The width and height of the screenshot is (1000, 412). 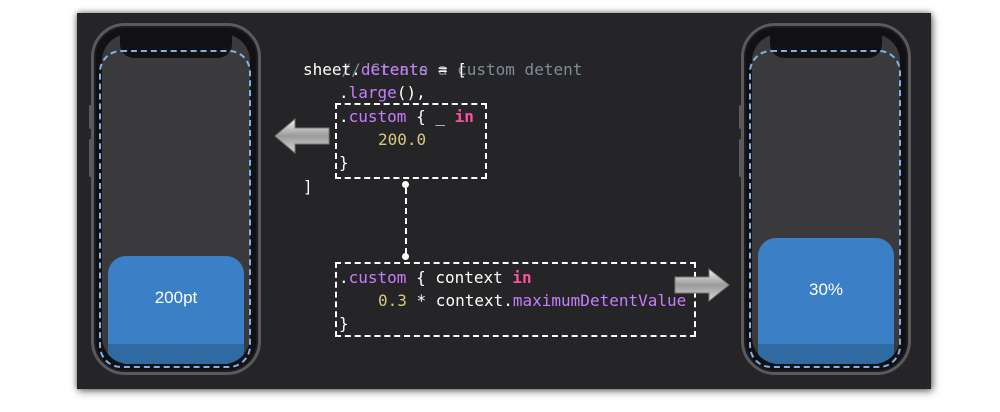 I want to click on code-line-factor: 0.3 * context.maximumDetentValue, so click(x=532, y=300).